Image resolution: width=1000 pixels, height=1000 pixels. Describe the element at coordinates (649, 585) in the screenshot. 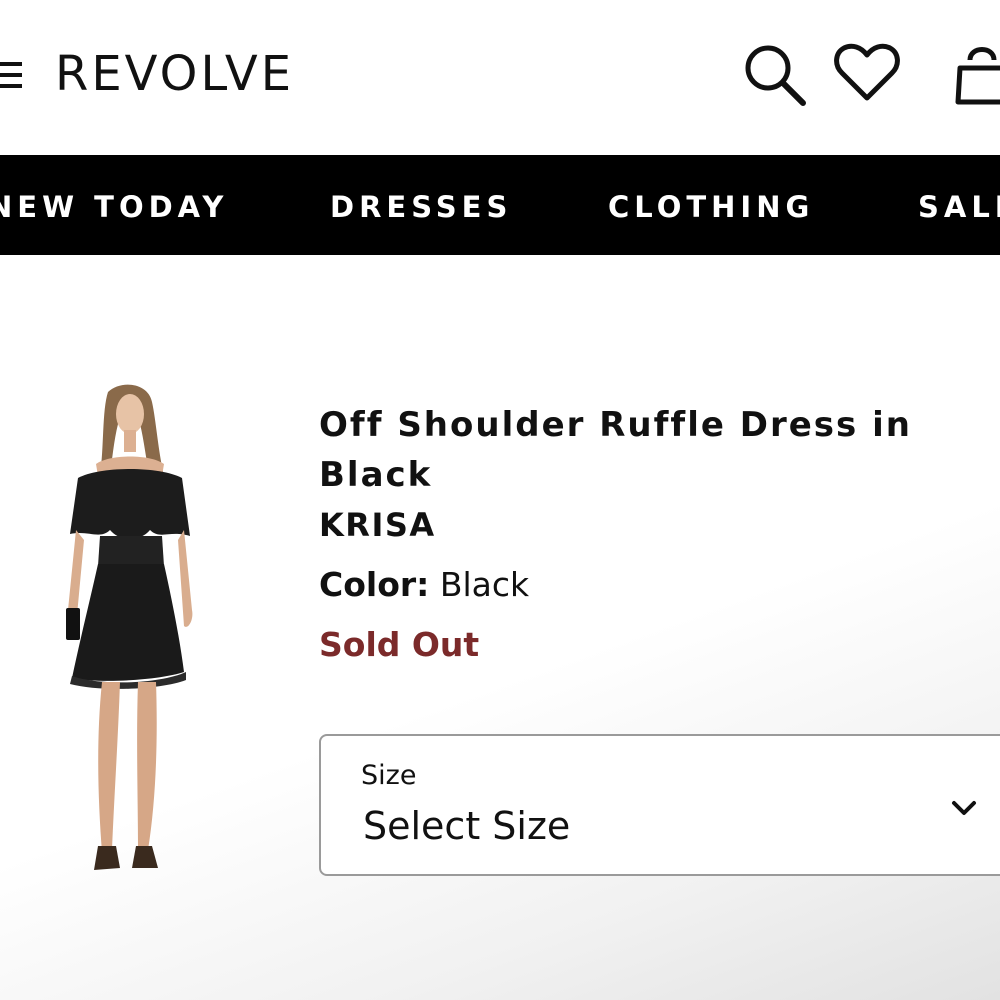

I see `product-color: Color: Black` at that location.